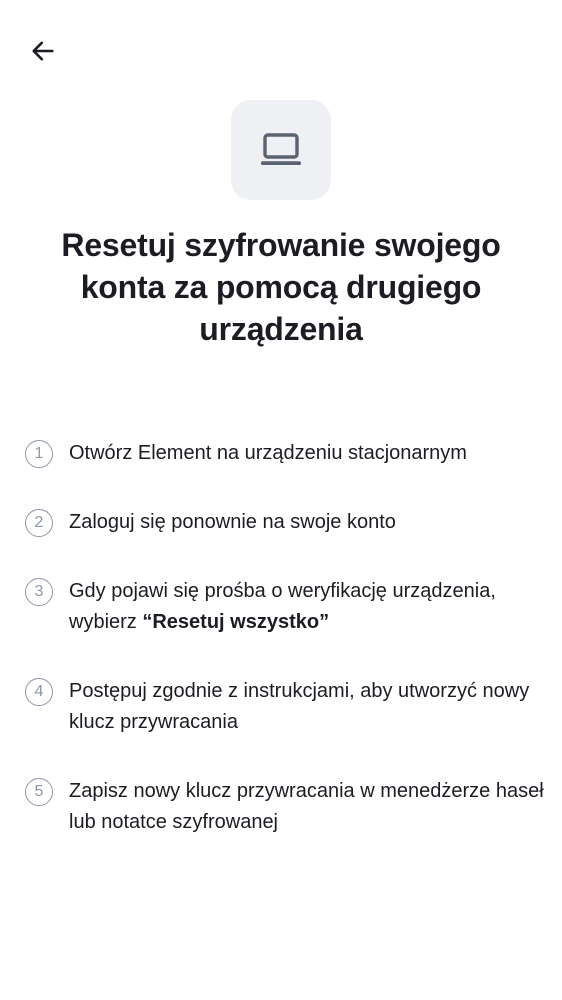  I want to click on step-number: 4, so click(39, 692).